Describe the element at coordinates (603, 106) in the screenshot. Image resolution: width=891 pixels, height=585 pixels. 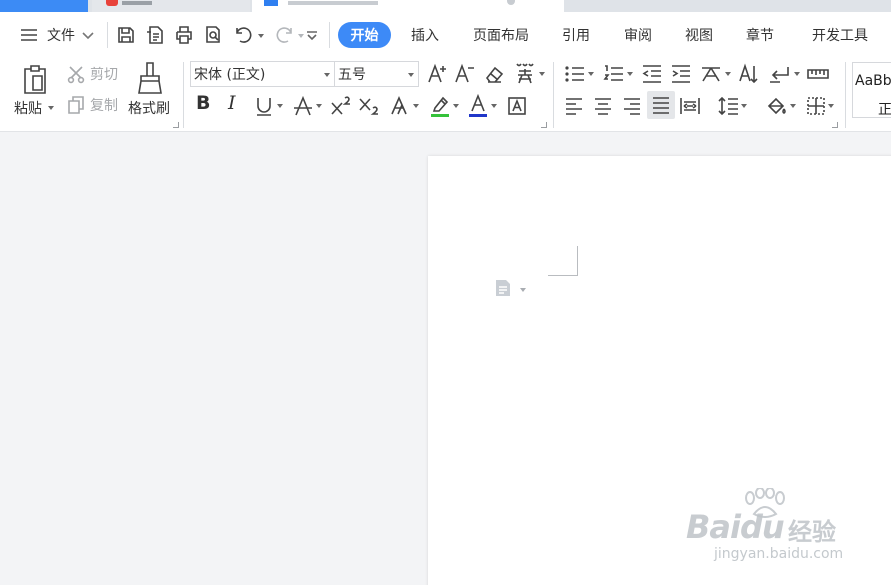
I see `align-center-button` at that location.